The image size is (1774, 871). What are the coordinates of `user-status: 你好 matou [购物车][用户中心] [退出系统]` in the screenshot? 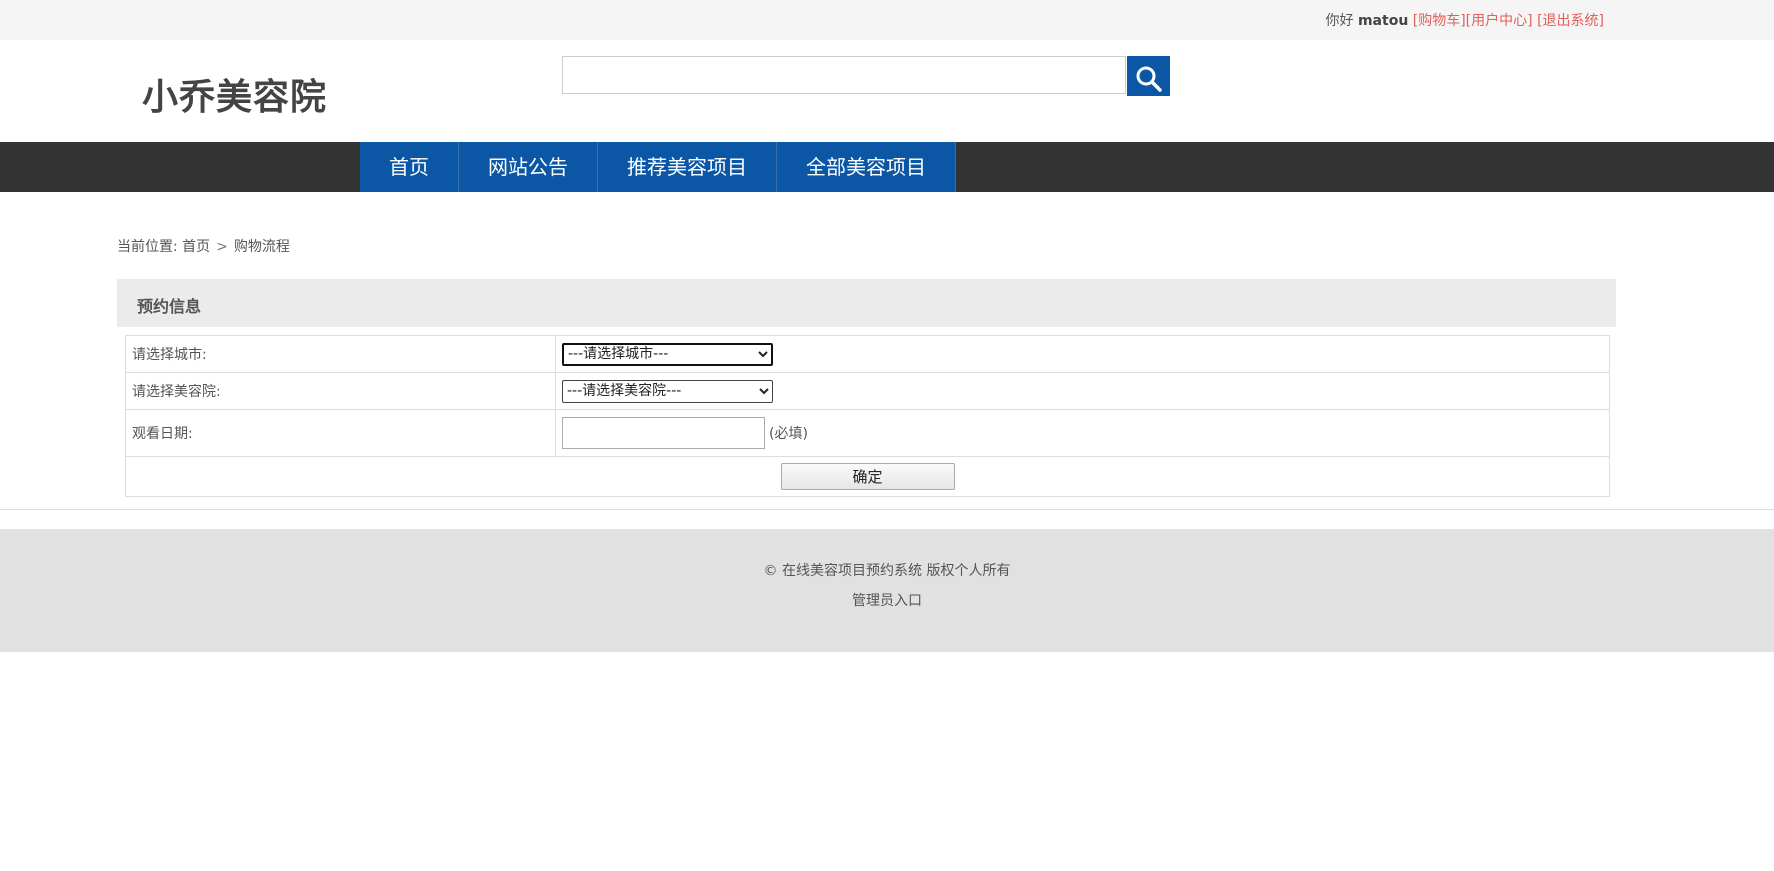 It's located at (1465, 20).